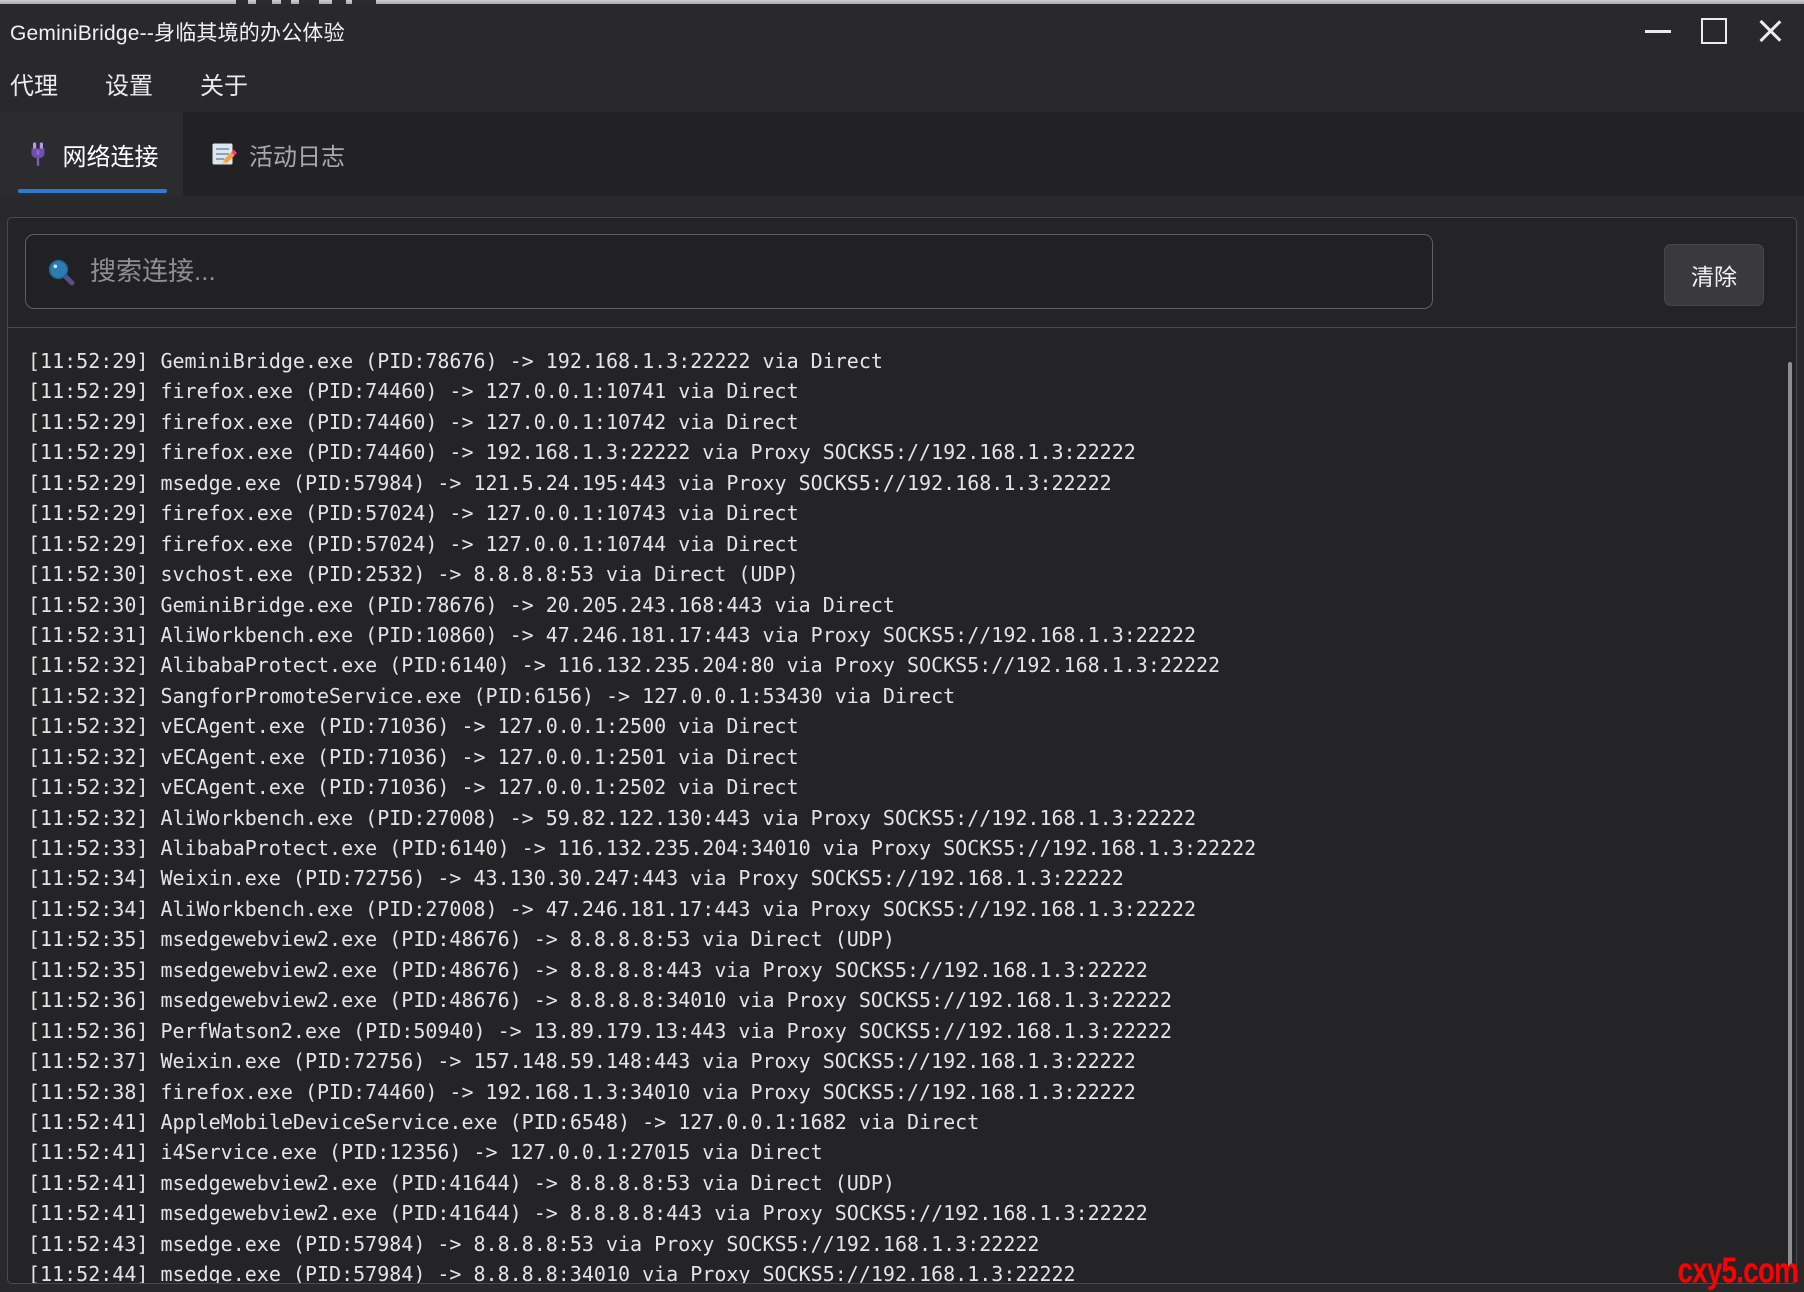 Image resolution: width=1804 pixels, height=1292 pixels. What do you see at coordinates (61, 272) in the screenshot?
I see `search-icon` at bounding box center [61, 272].